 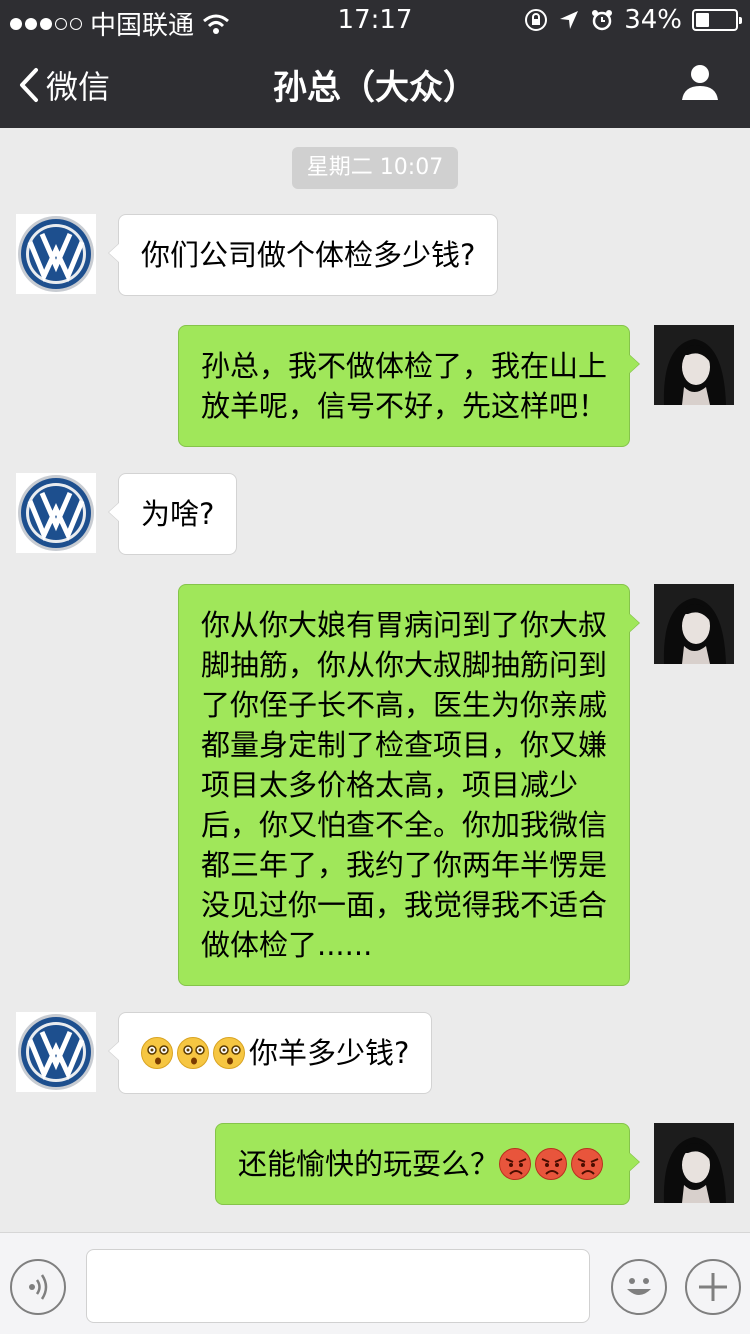 What do you see at coordinates (368, 1164) in the screenshot?
I see `message-line-text: 还能愉快的玩耍么？` at bounding box center [368, 1164].